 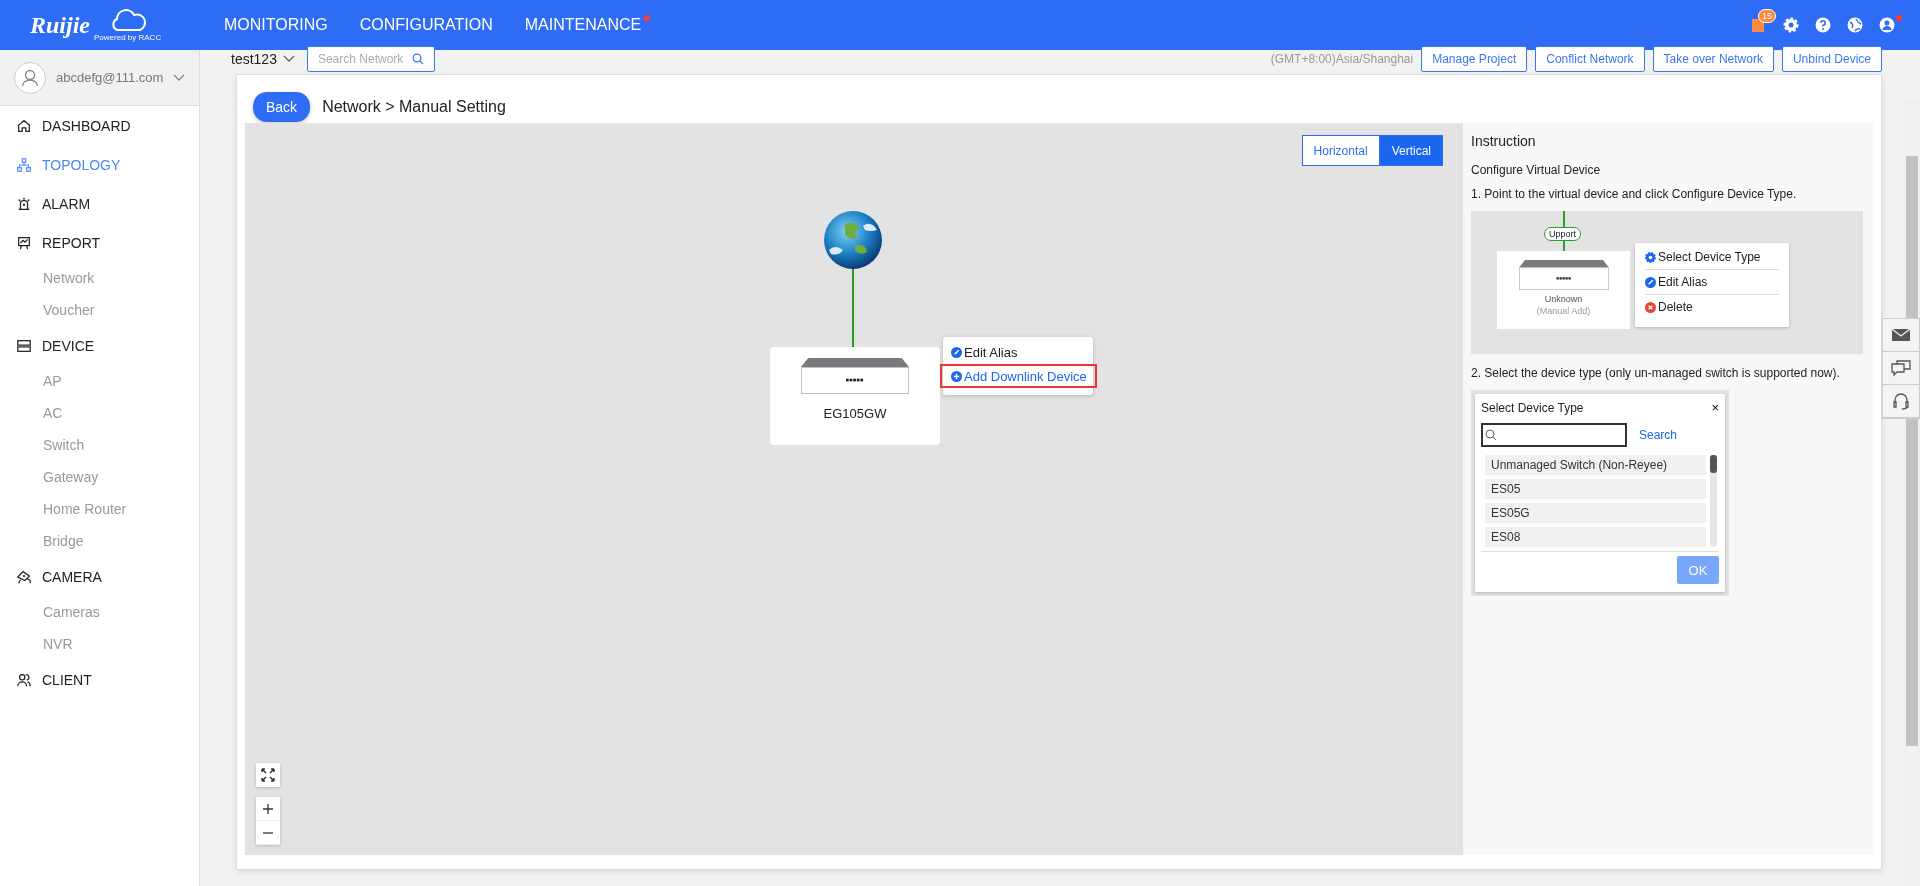 I want to click on search-link: Search, so click(x=1658, y=435).